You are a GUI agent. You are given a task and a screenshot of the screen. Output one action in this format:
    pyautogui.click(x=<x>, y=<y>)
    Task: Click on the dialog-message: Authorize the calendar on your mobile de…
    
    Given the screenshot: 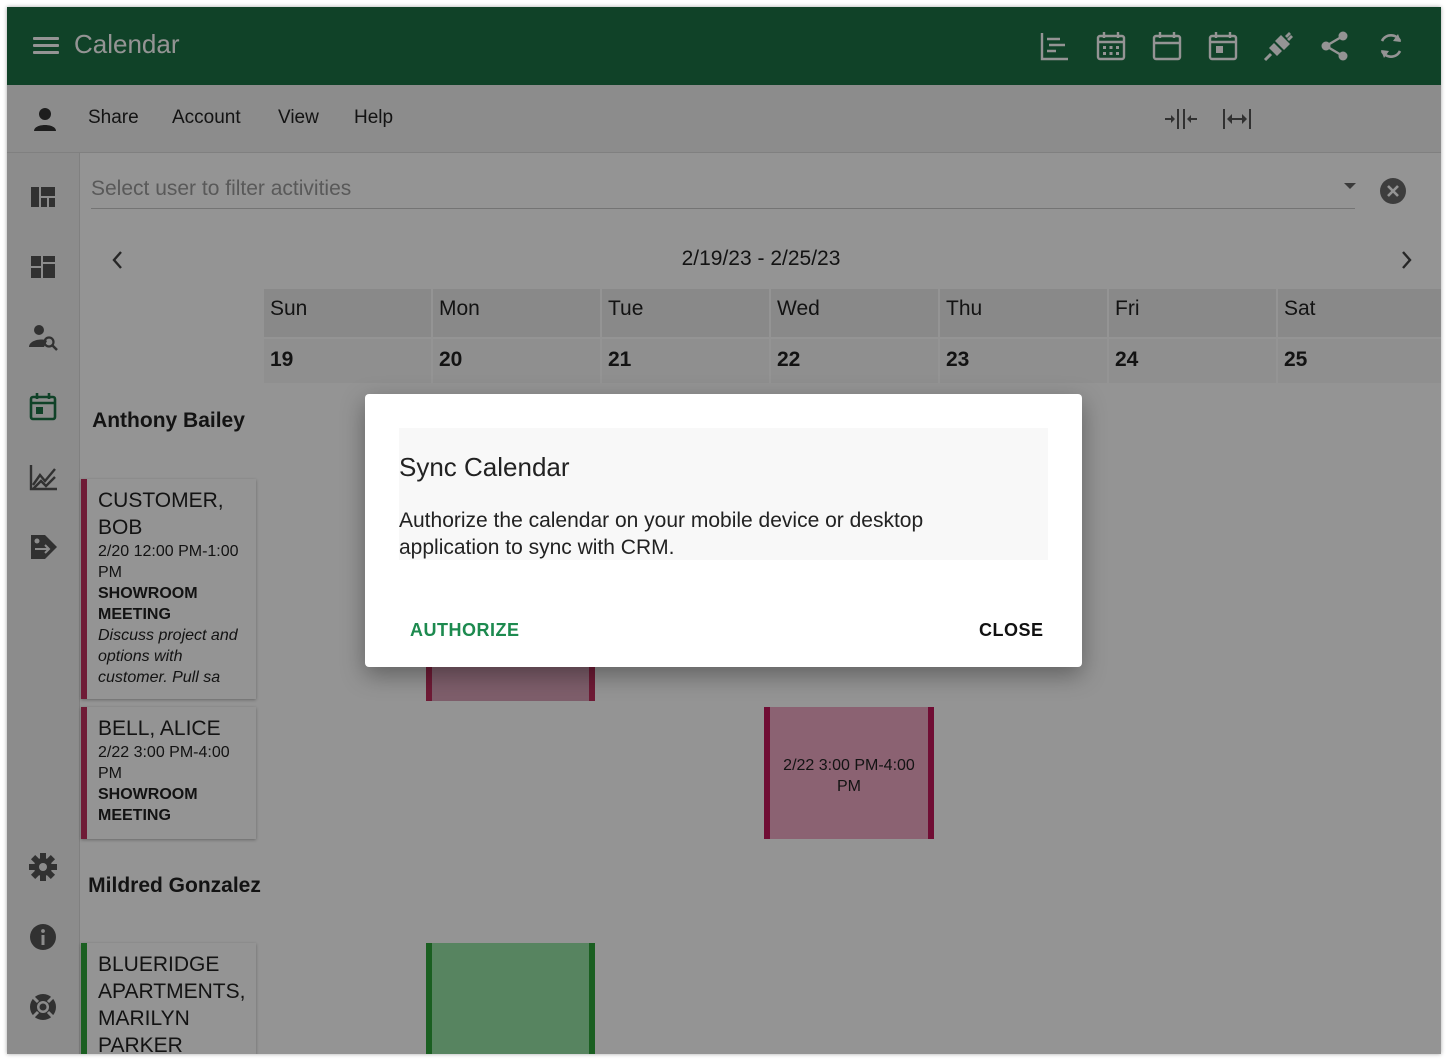 What is the action you would take?
    pyautogui.click(x=661, y=534)
    